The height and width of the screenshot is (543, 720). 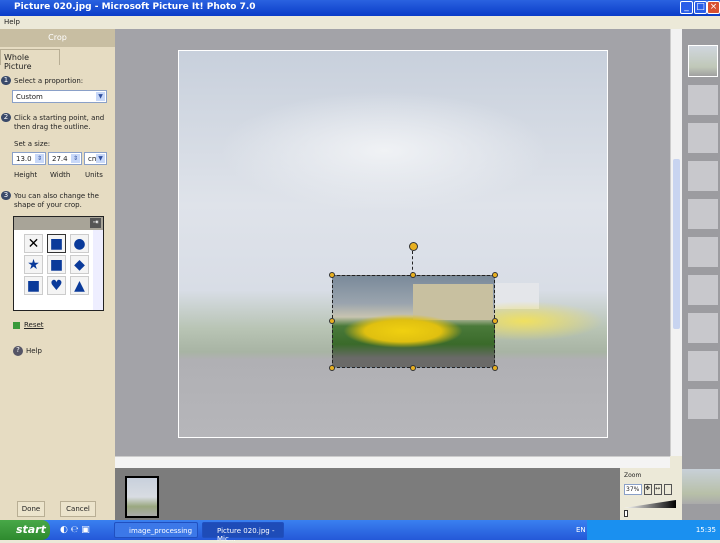 What do you see at coordinates (495, 321) in the screenshot?
I see `crop-handle-e` at bounding box center [495, 321].